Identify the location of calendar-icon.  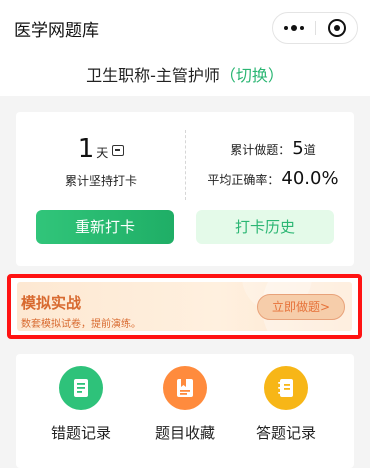
(118, 150).